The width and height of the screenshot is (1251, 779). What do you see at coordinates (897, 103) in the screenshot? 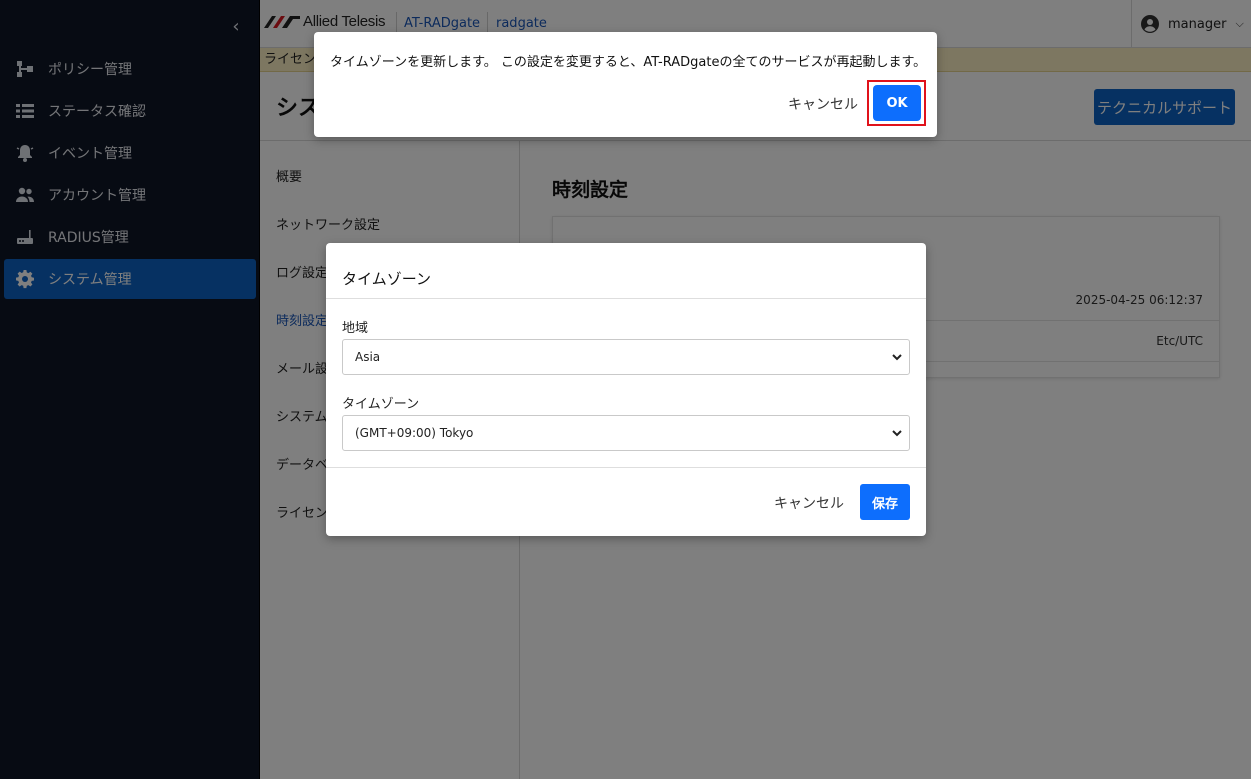
I see `ok-button: OK` at bounding box center [897, 103].